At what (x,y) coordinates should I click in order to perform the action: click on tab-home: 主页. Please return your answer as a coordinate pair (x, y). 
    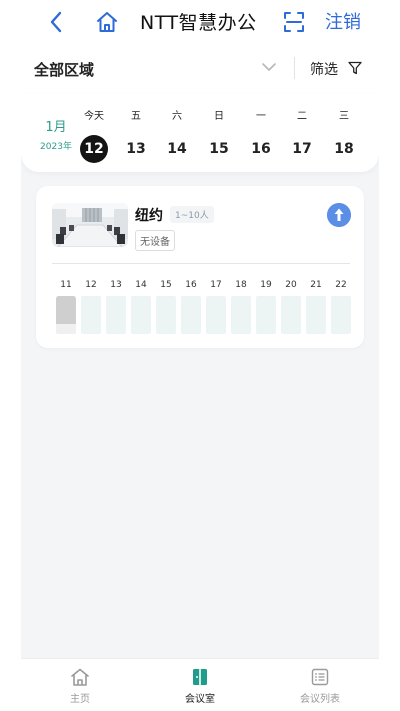
    Looking at the image, I should click on (80, 685).